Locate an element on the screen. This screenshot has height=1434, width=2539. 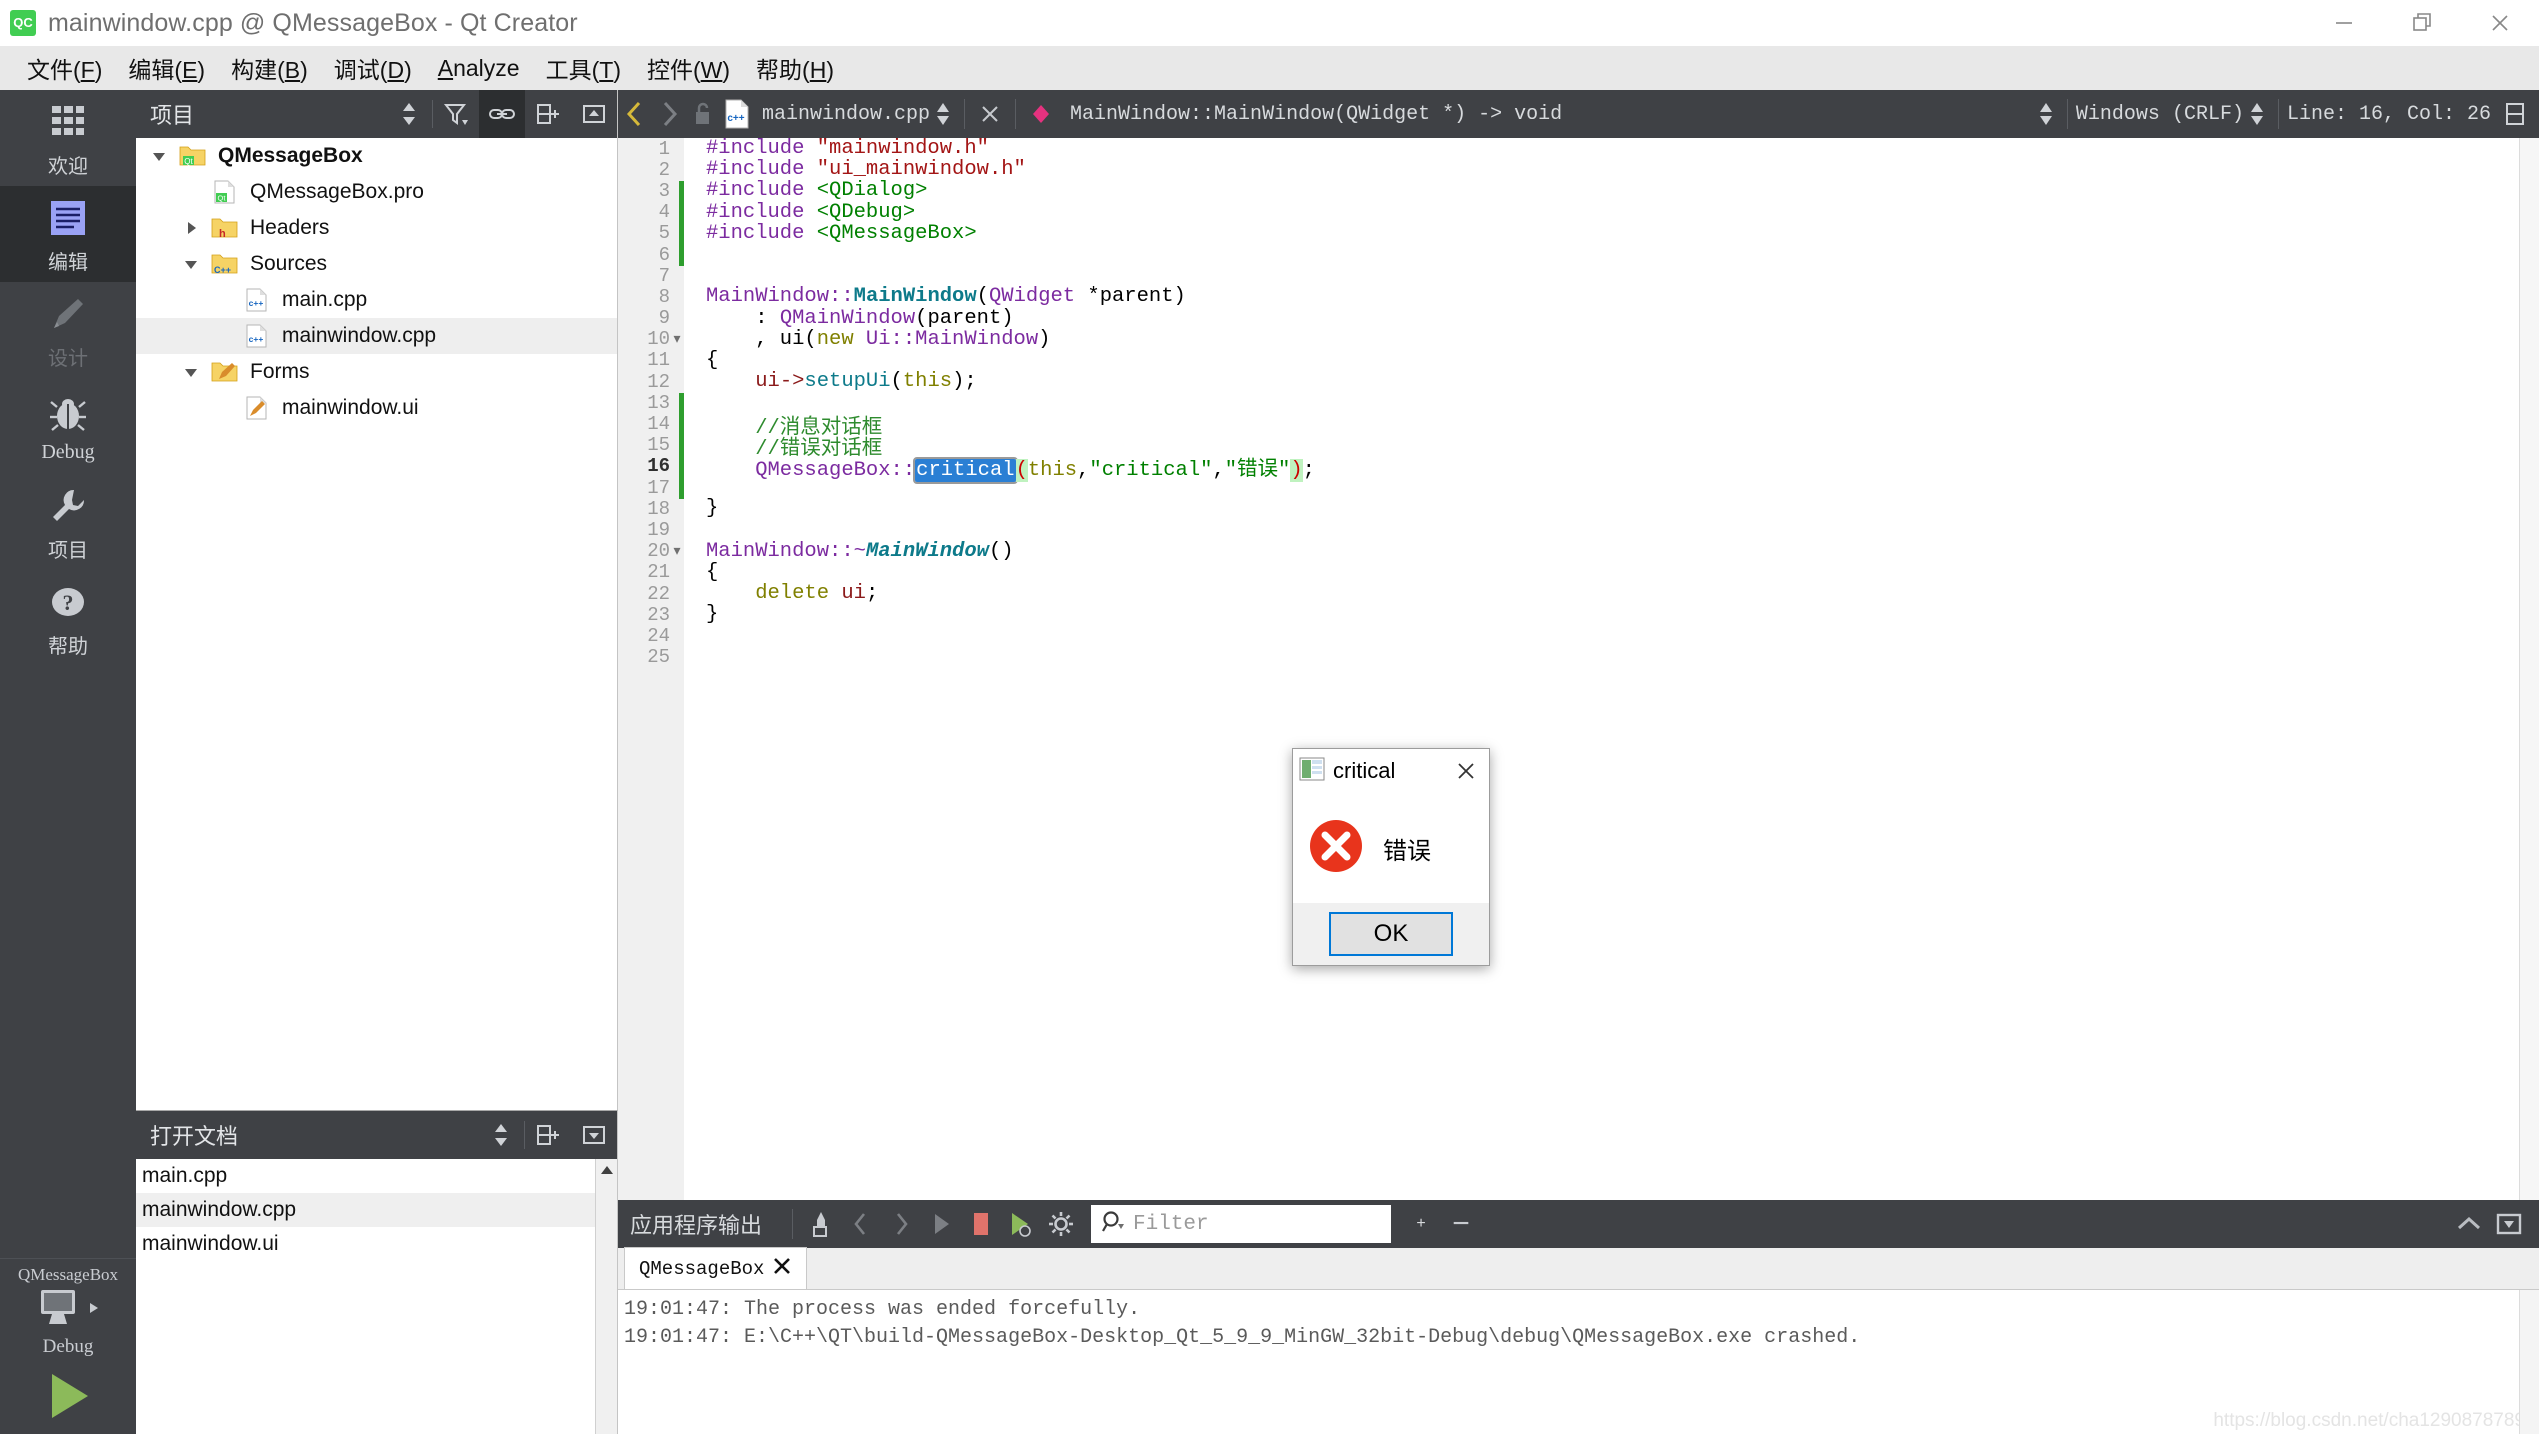
code-line: 1 #include "mainwindow.h" is located at coordinates (1578, 149).